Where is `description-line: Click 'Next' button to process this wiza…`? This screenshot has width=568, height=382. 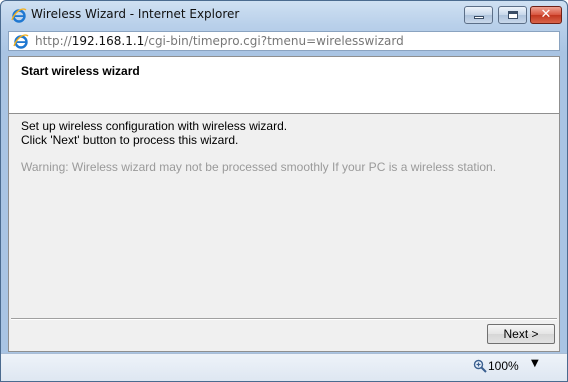 description-line: Click 'Next' button to process this wiza… is located at coordinates (130, 140).